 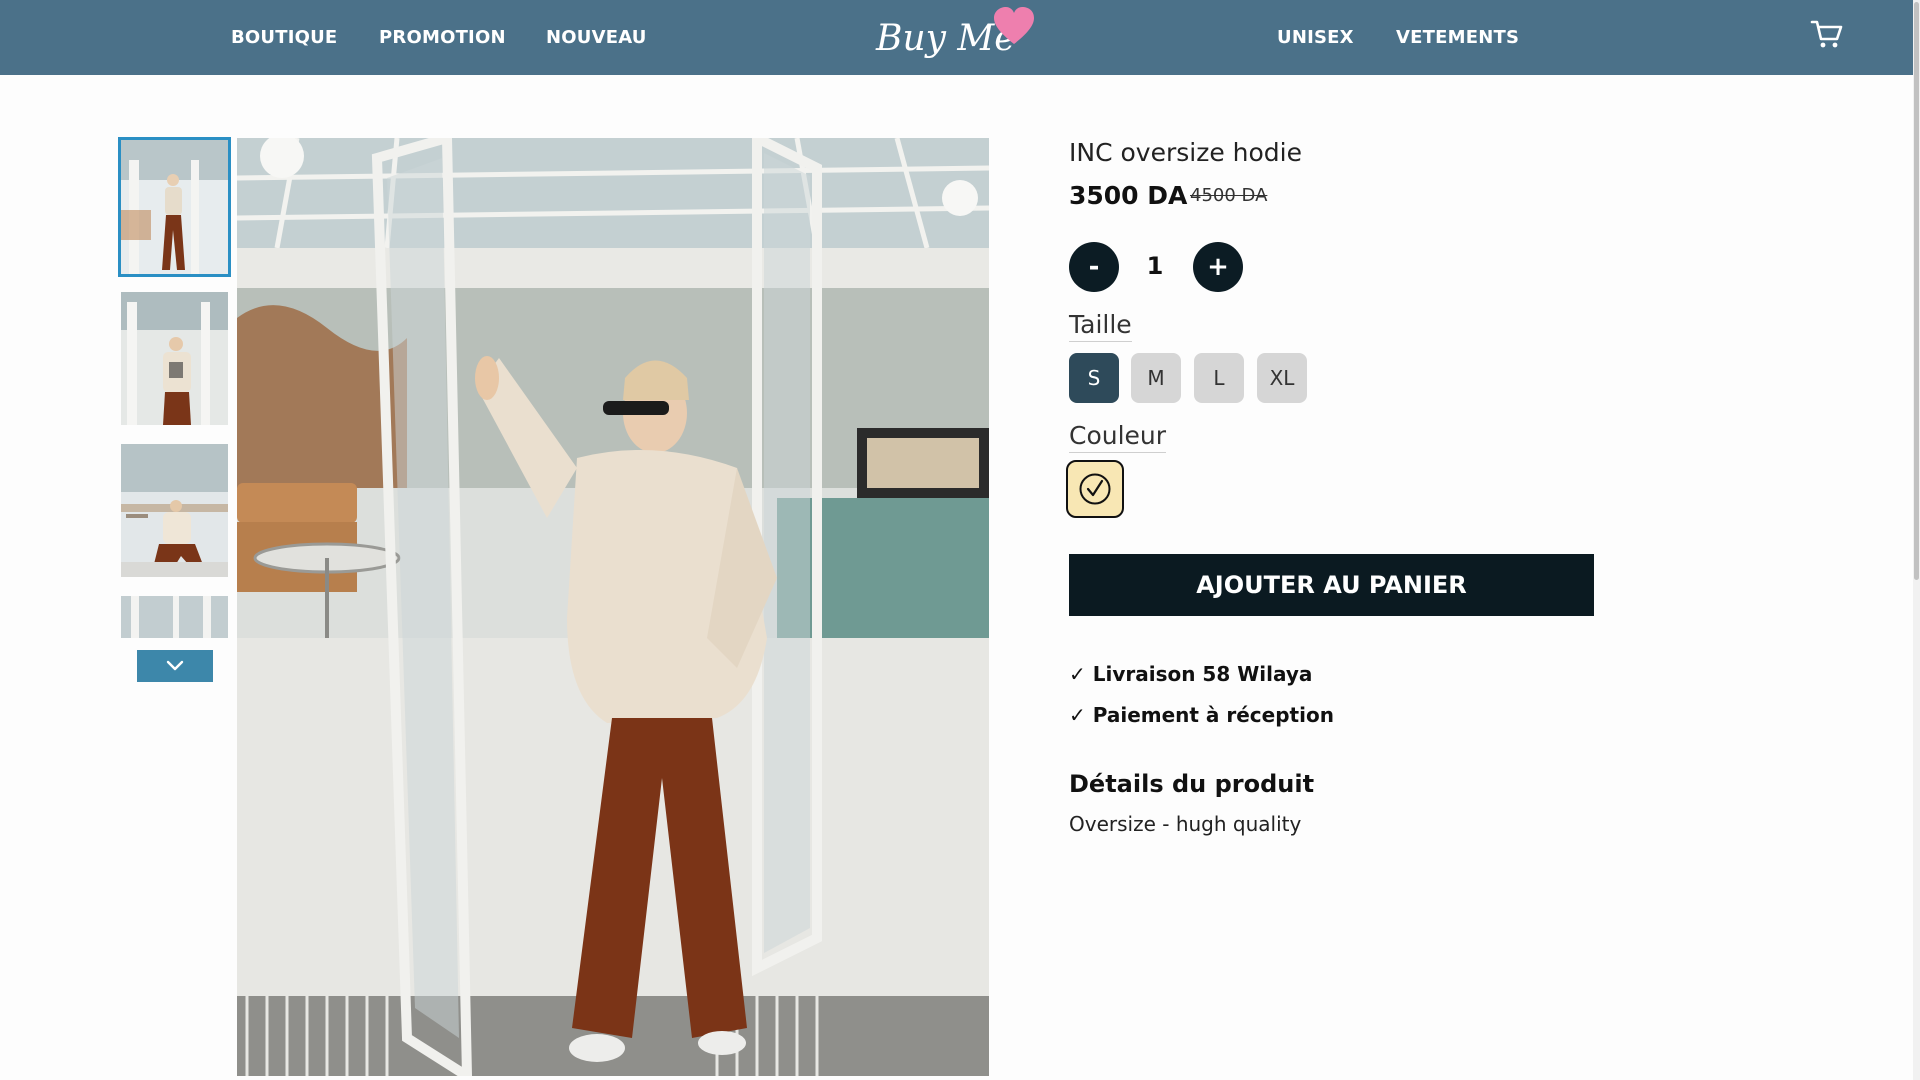 I want to click on size-option-xl: XL, so click(x=1282, y=378).